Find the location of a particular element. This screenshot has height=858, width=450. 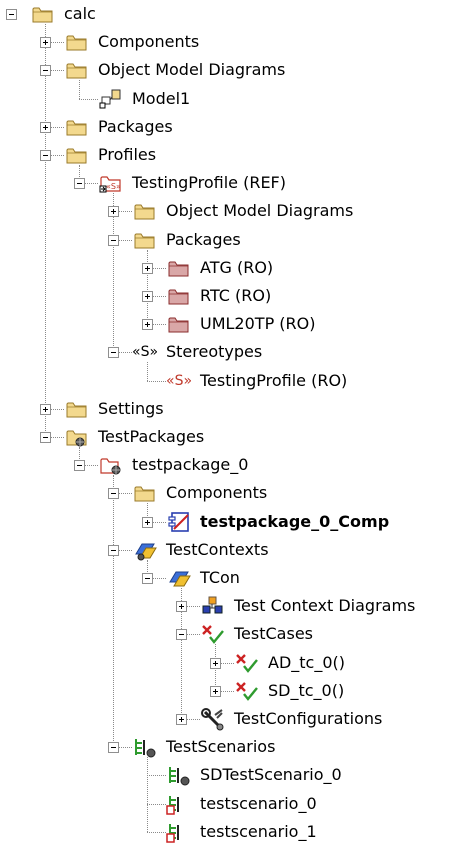

tree-node: TestConfigurations is located at coordinates (225, 719).